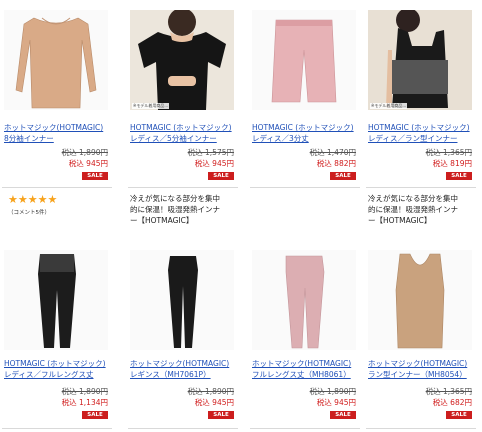 This screenshot has width=482, height=432. I want to click on product-name-line: フルレングス丈（MH8061）, so click(306, 374).